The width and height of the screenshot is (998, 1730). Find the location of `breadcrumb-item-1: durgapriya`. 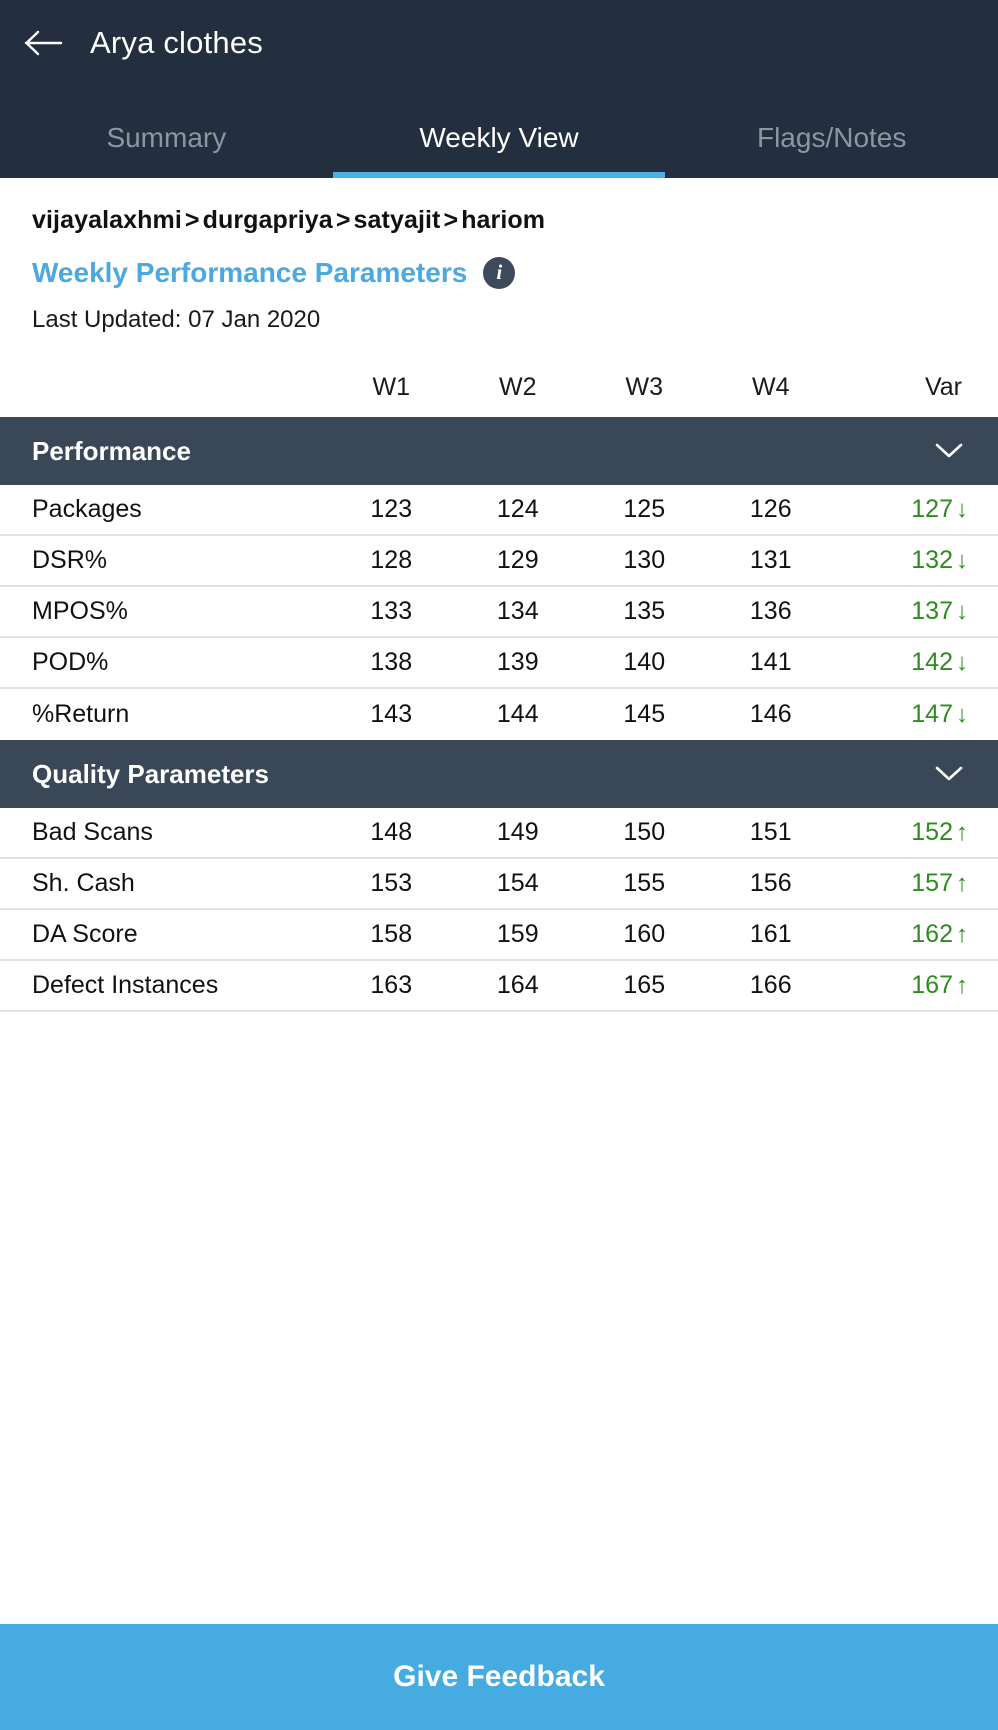

breadcrumb-item-1: durgapriya is located at coordinates (268, 220).